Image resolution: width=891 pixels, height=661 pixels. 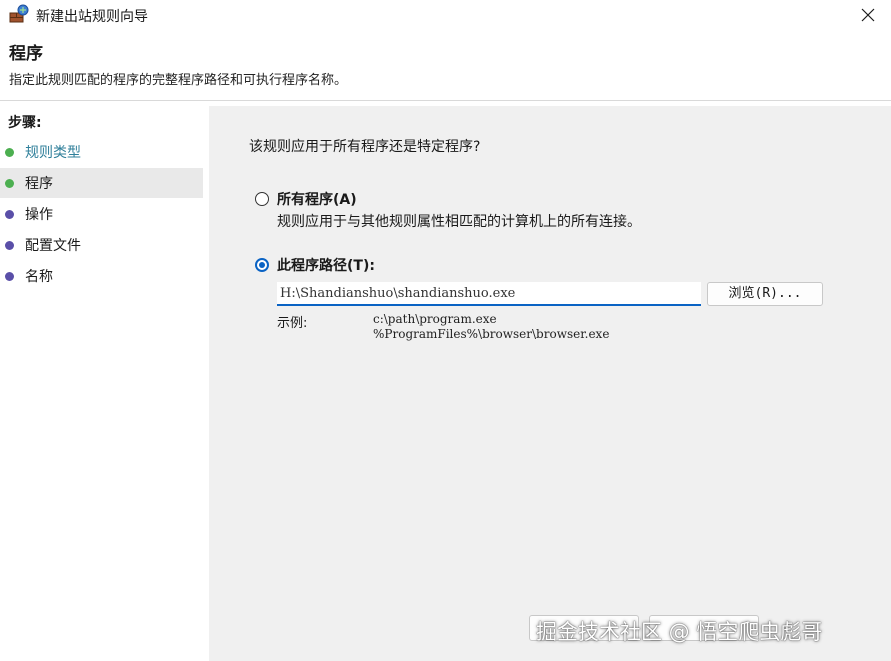 I want to click on wizard-header: 程序 指定此规则匹配的程序的完整程序路径和可执行程序名称。, so click(x=445, y=64).